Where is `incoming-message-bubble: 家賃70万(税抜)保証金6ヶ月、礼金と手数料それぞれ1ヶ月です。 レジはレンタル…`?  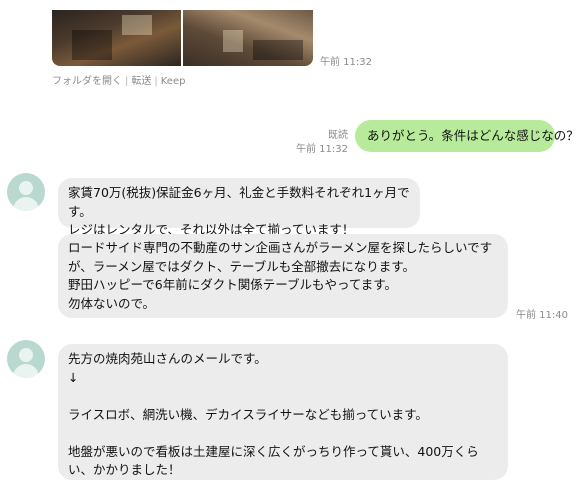 incoming-message-bubble: 家賃70万(税抜)保証金6ヶ月、礼金と手数料それぞれ1ヶ月です。 レジはレンタル… is located at coordinates (239, 207).